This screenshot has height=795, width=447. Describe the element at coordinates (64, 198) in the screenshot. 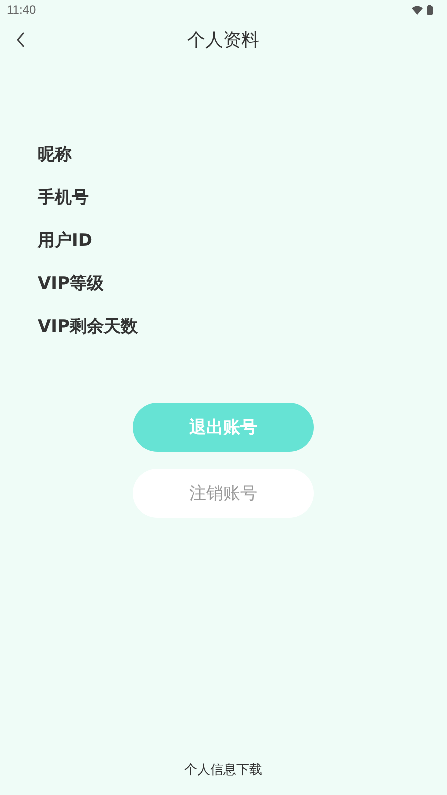

I see `field-label: 手机号` at that location.